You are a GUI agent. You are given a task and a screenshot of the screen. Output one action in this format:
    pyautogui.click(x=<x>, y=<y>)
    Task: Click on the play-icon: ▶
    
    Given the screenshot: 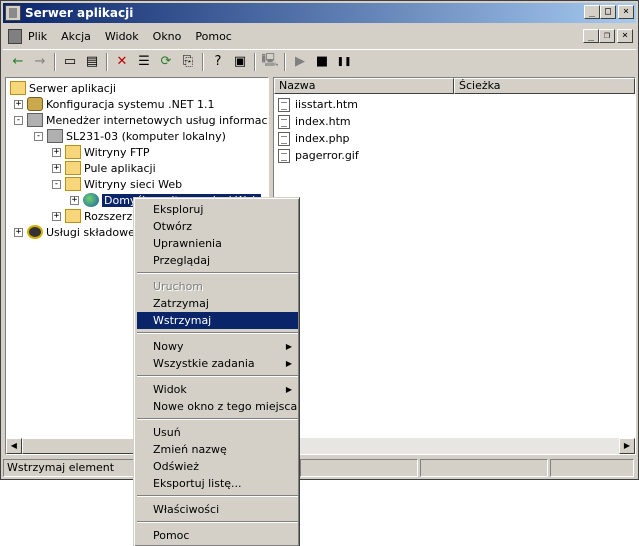 What is the action you would take?
    pyautogui.click(x=300, y=62)
    